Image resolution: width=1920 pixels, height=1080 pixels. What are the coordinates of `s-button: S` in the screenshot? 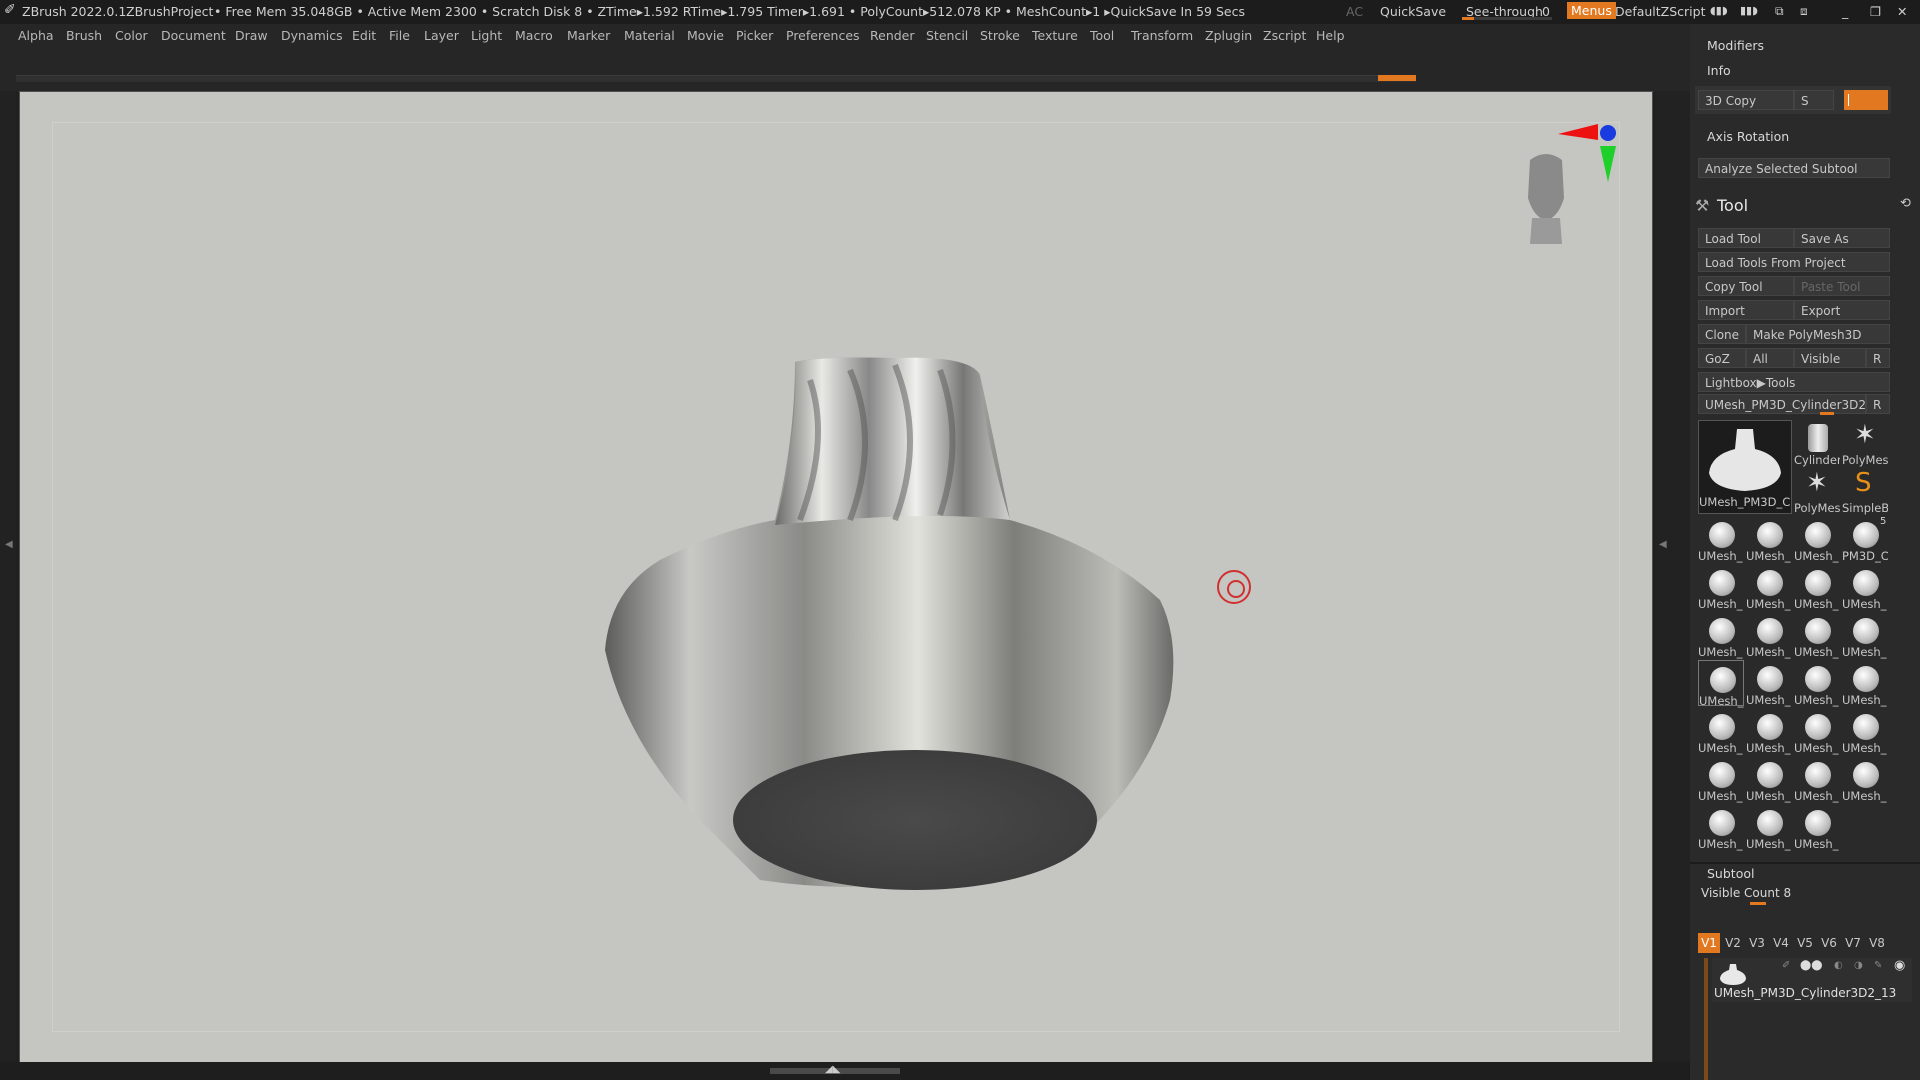 It's located at (1814, 100).